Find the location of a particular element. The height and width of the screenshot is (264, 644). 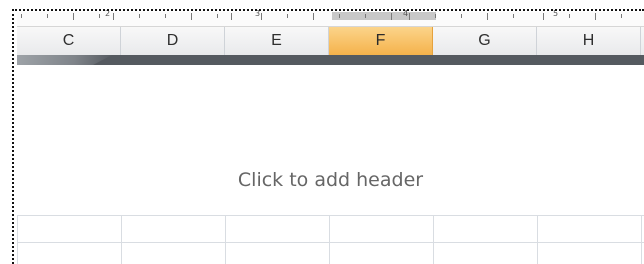

page-top-edge is located at coordinates (330, 60).